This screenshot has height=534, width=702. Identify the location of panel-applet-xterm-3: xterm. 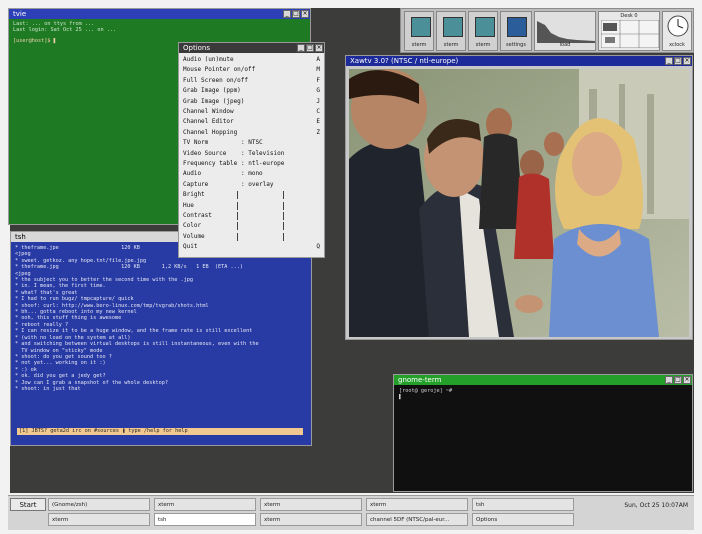
(483, 31).